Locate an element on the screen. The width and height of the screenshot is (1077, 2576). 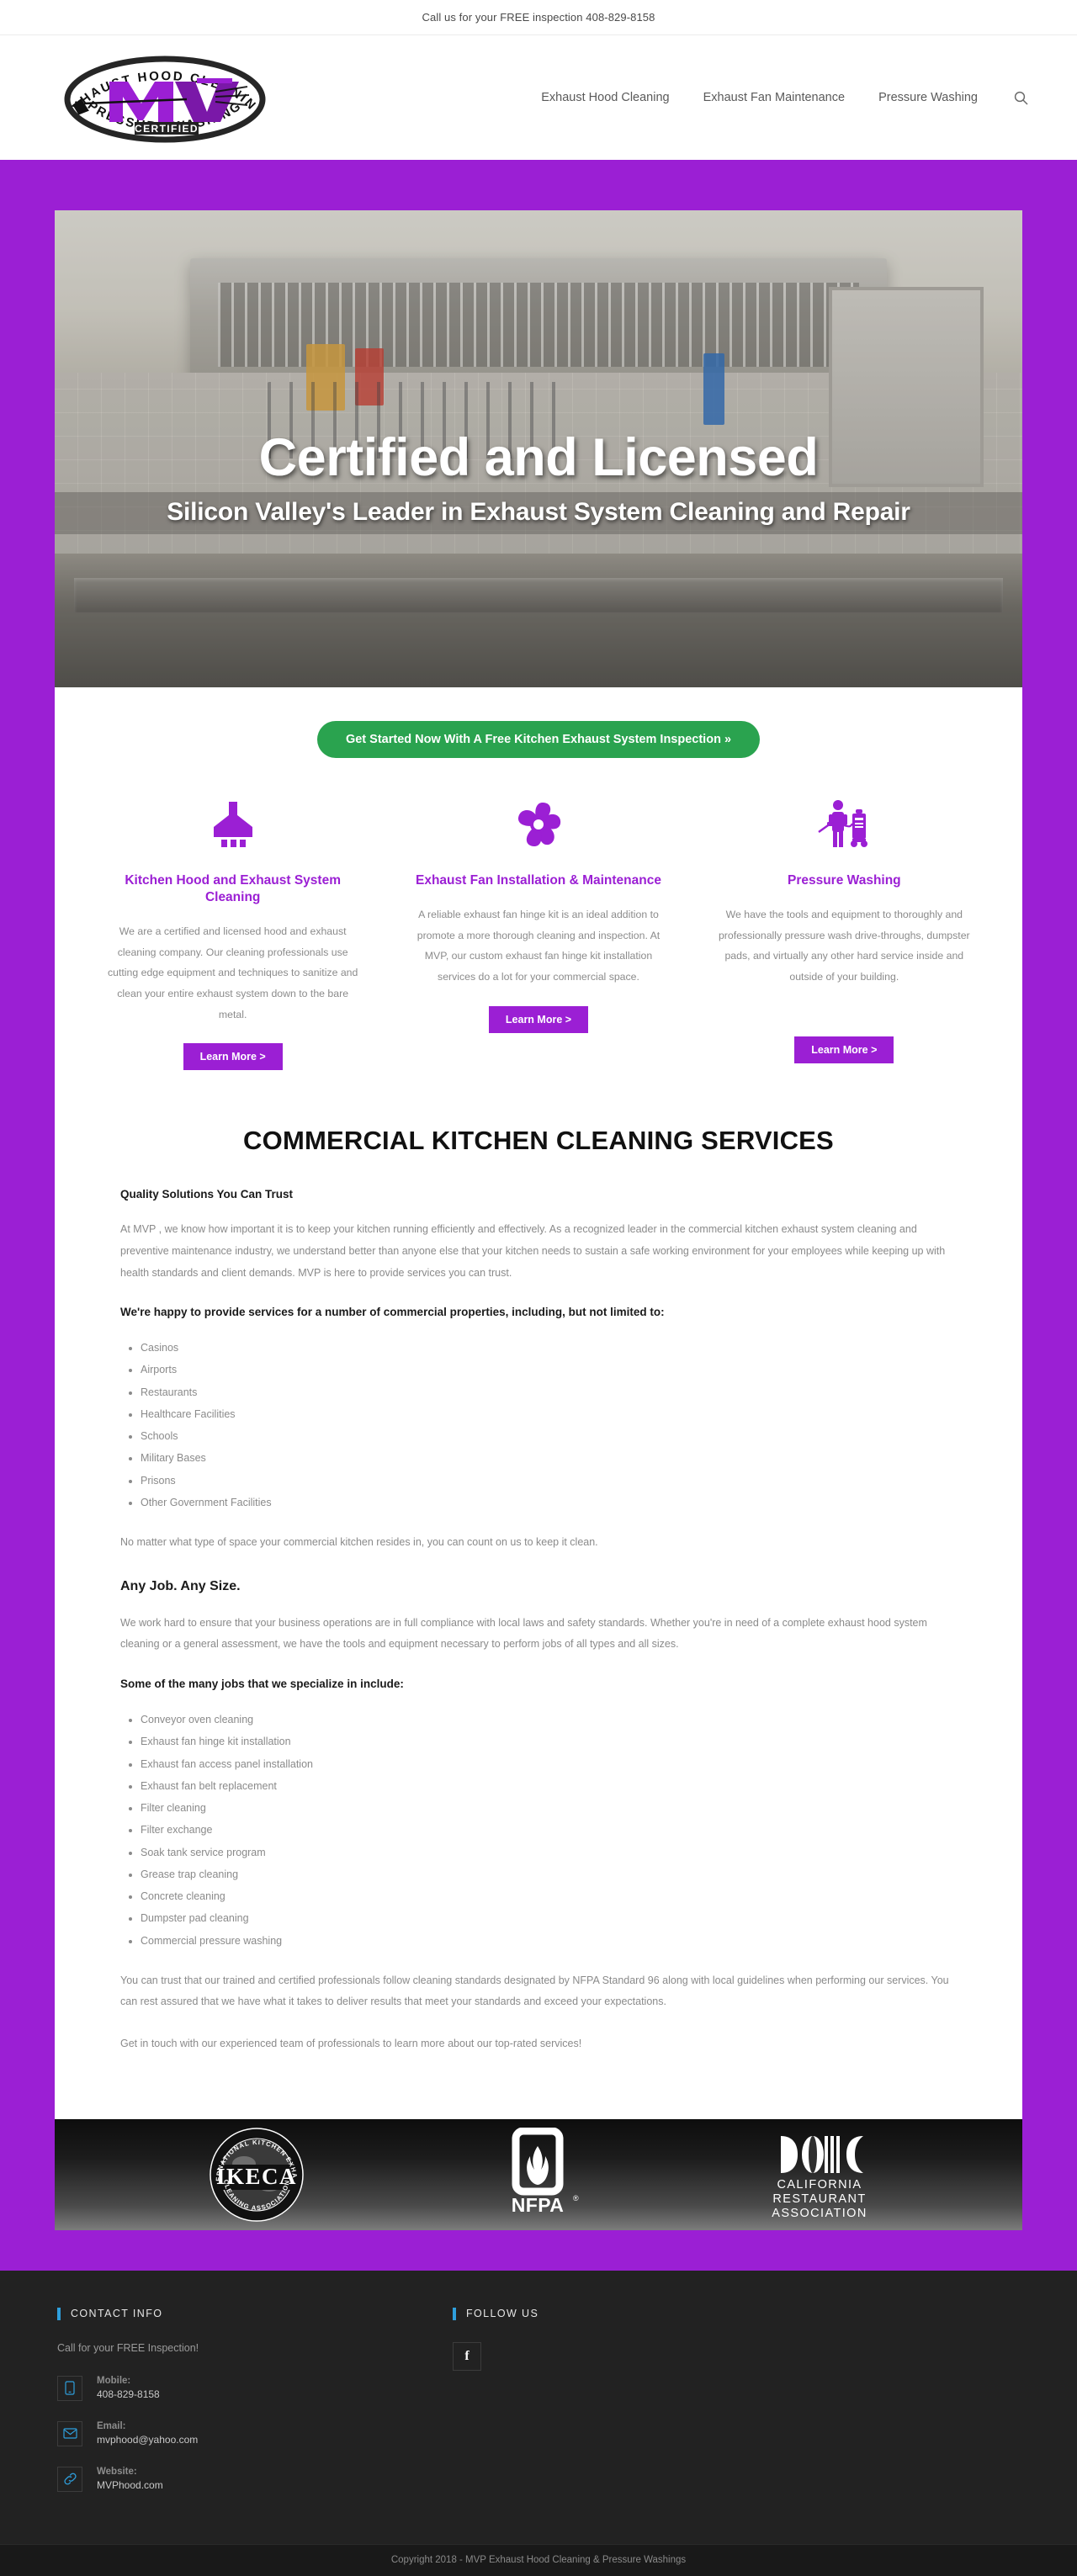
svg-text: ASSOCIATION is located at coordinates (819, 2213).